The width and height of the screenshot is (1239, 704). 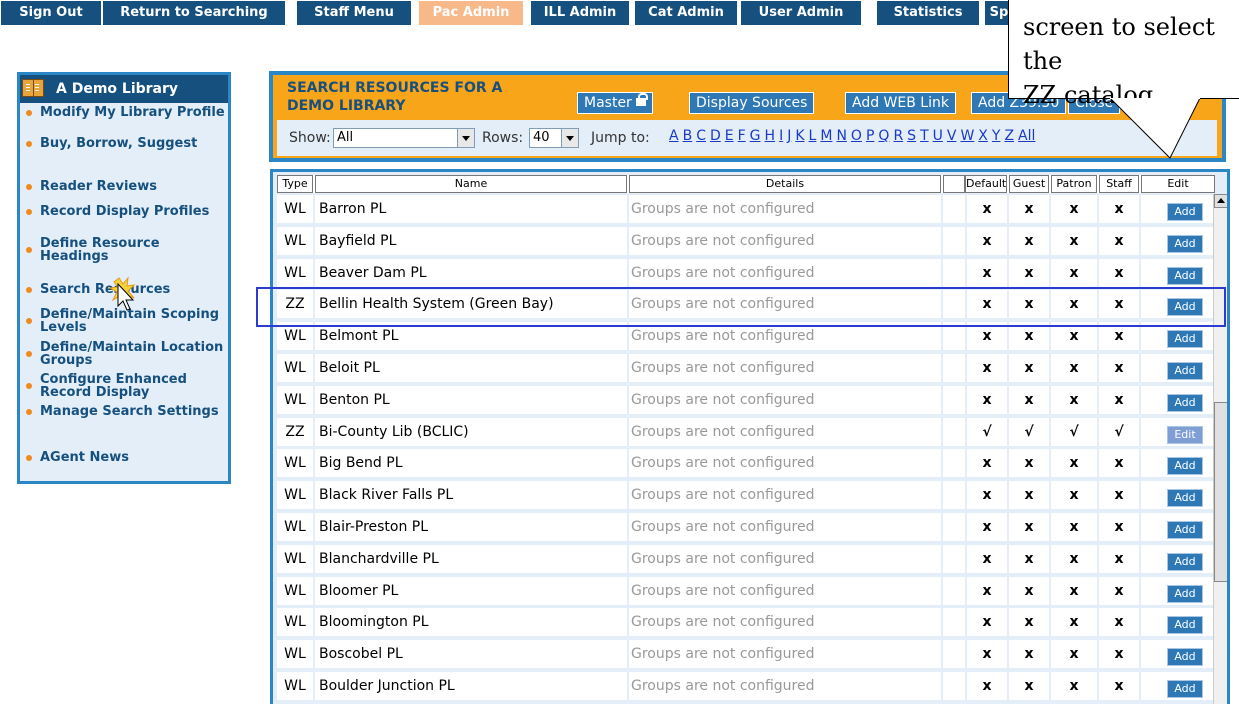 I want to click on show-select: All, so click(x=404, y=138).